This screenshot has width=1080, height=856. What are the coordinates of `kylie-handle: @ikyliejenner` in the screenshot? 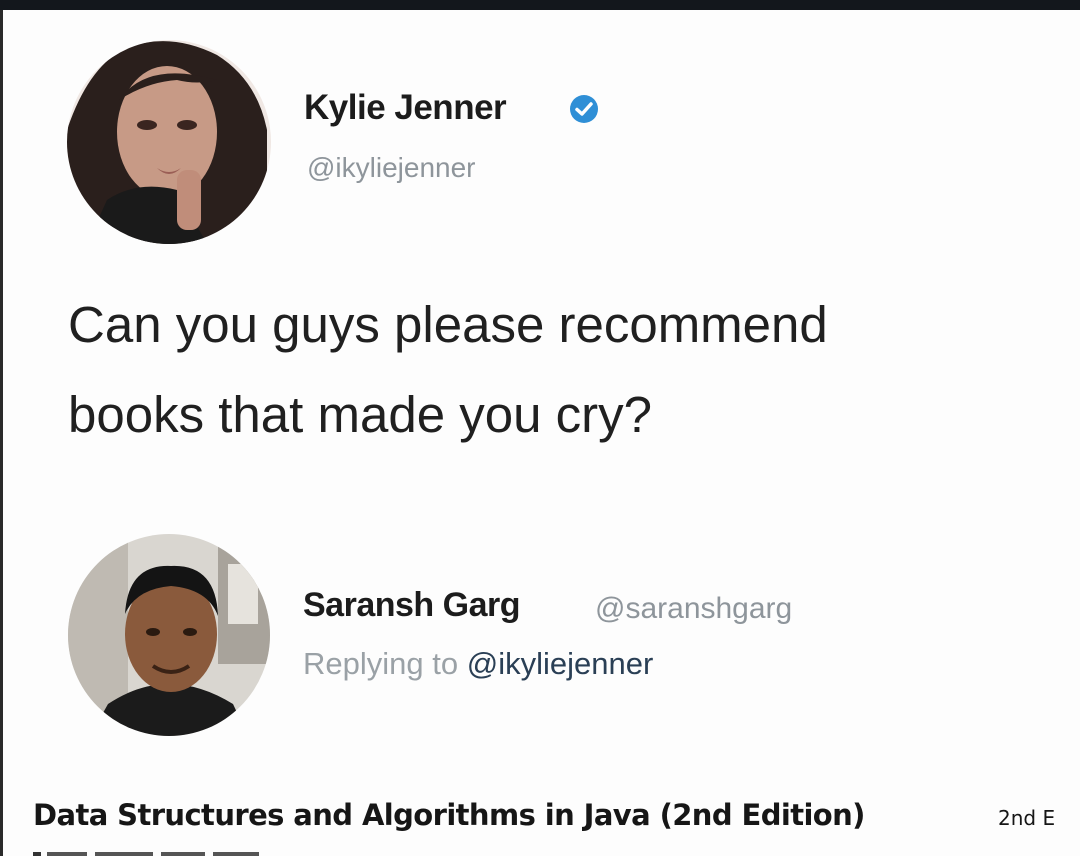 It's located at (391, 168).